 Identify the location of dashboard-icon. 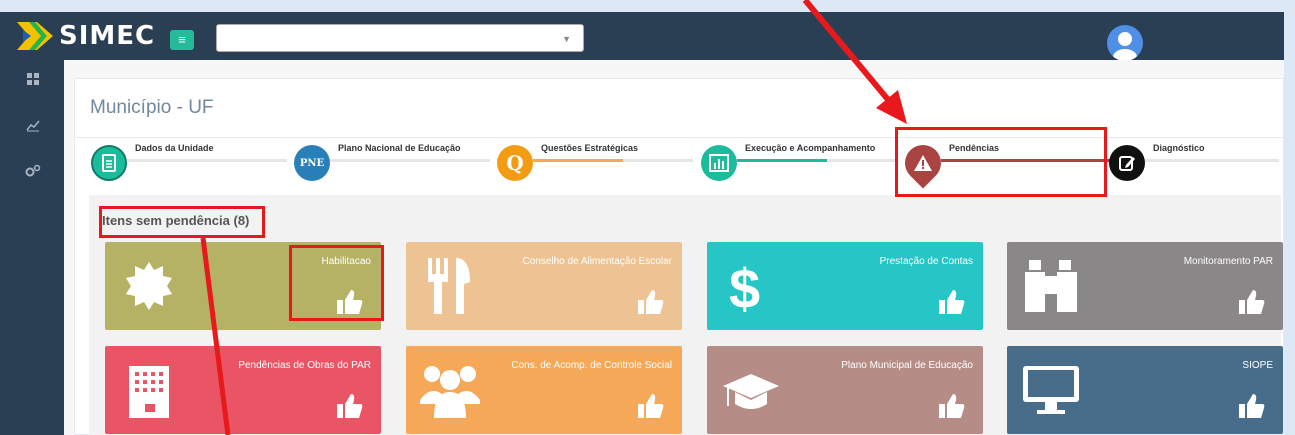
(33, 80).